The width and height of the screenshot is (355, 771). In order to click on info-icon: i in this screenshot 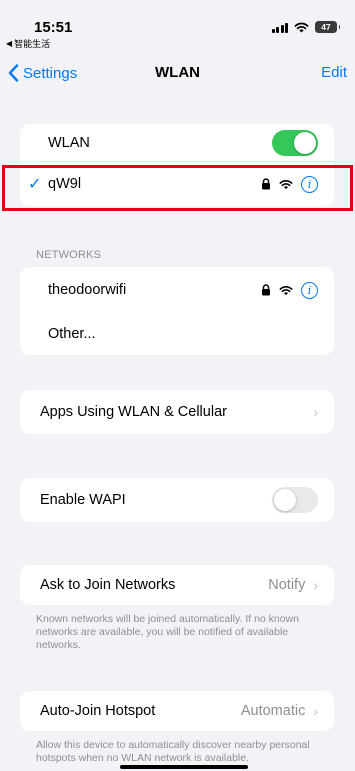, I will do `click(309, 290)`.